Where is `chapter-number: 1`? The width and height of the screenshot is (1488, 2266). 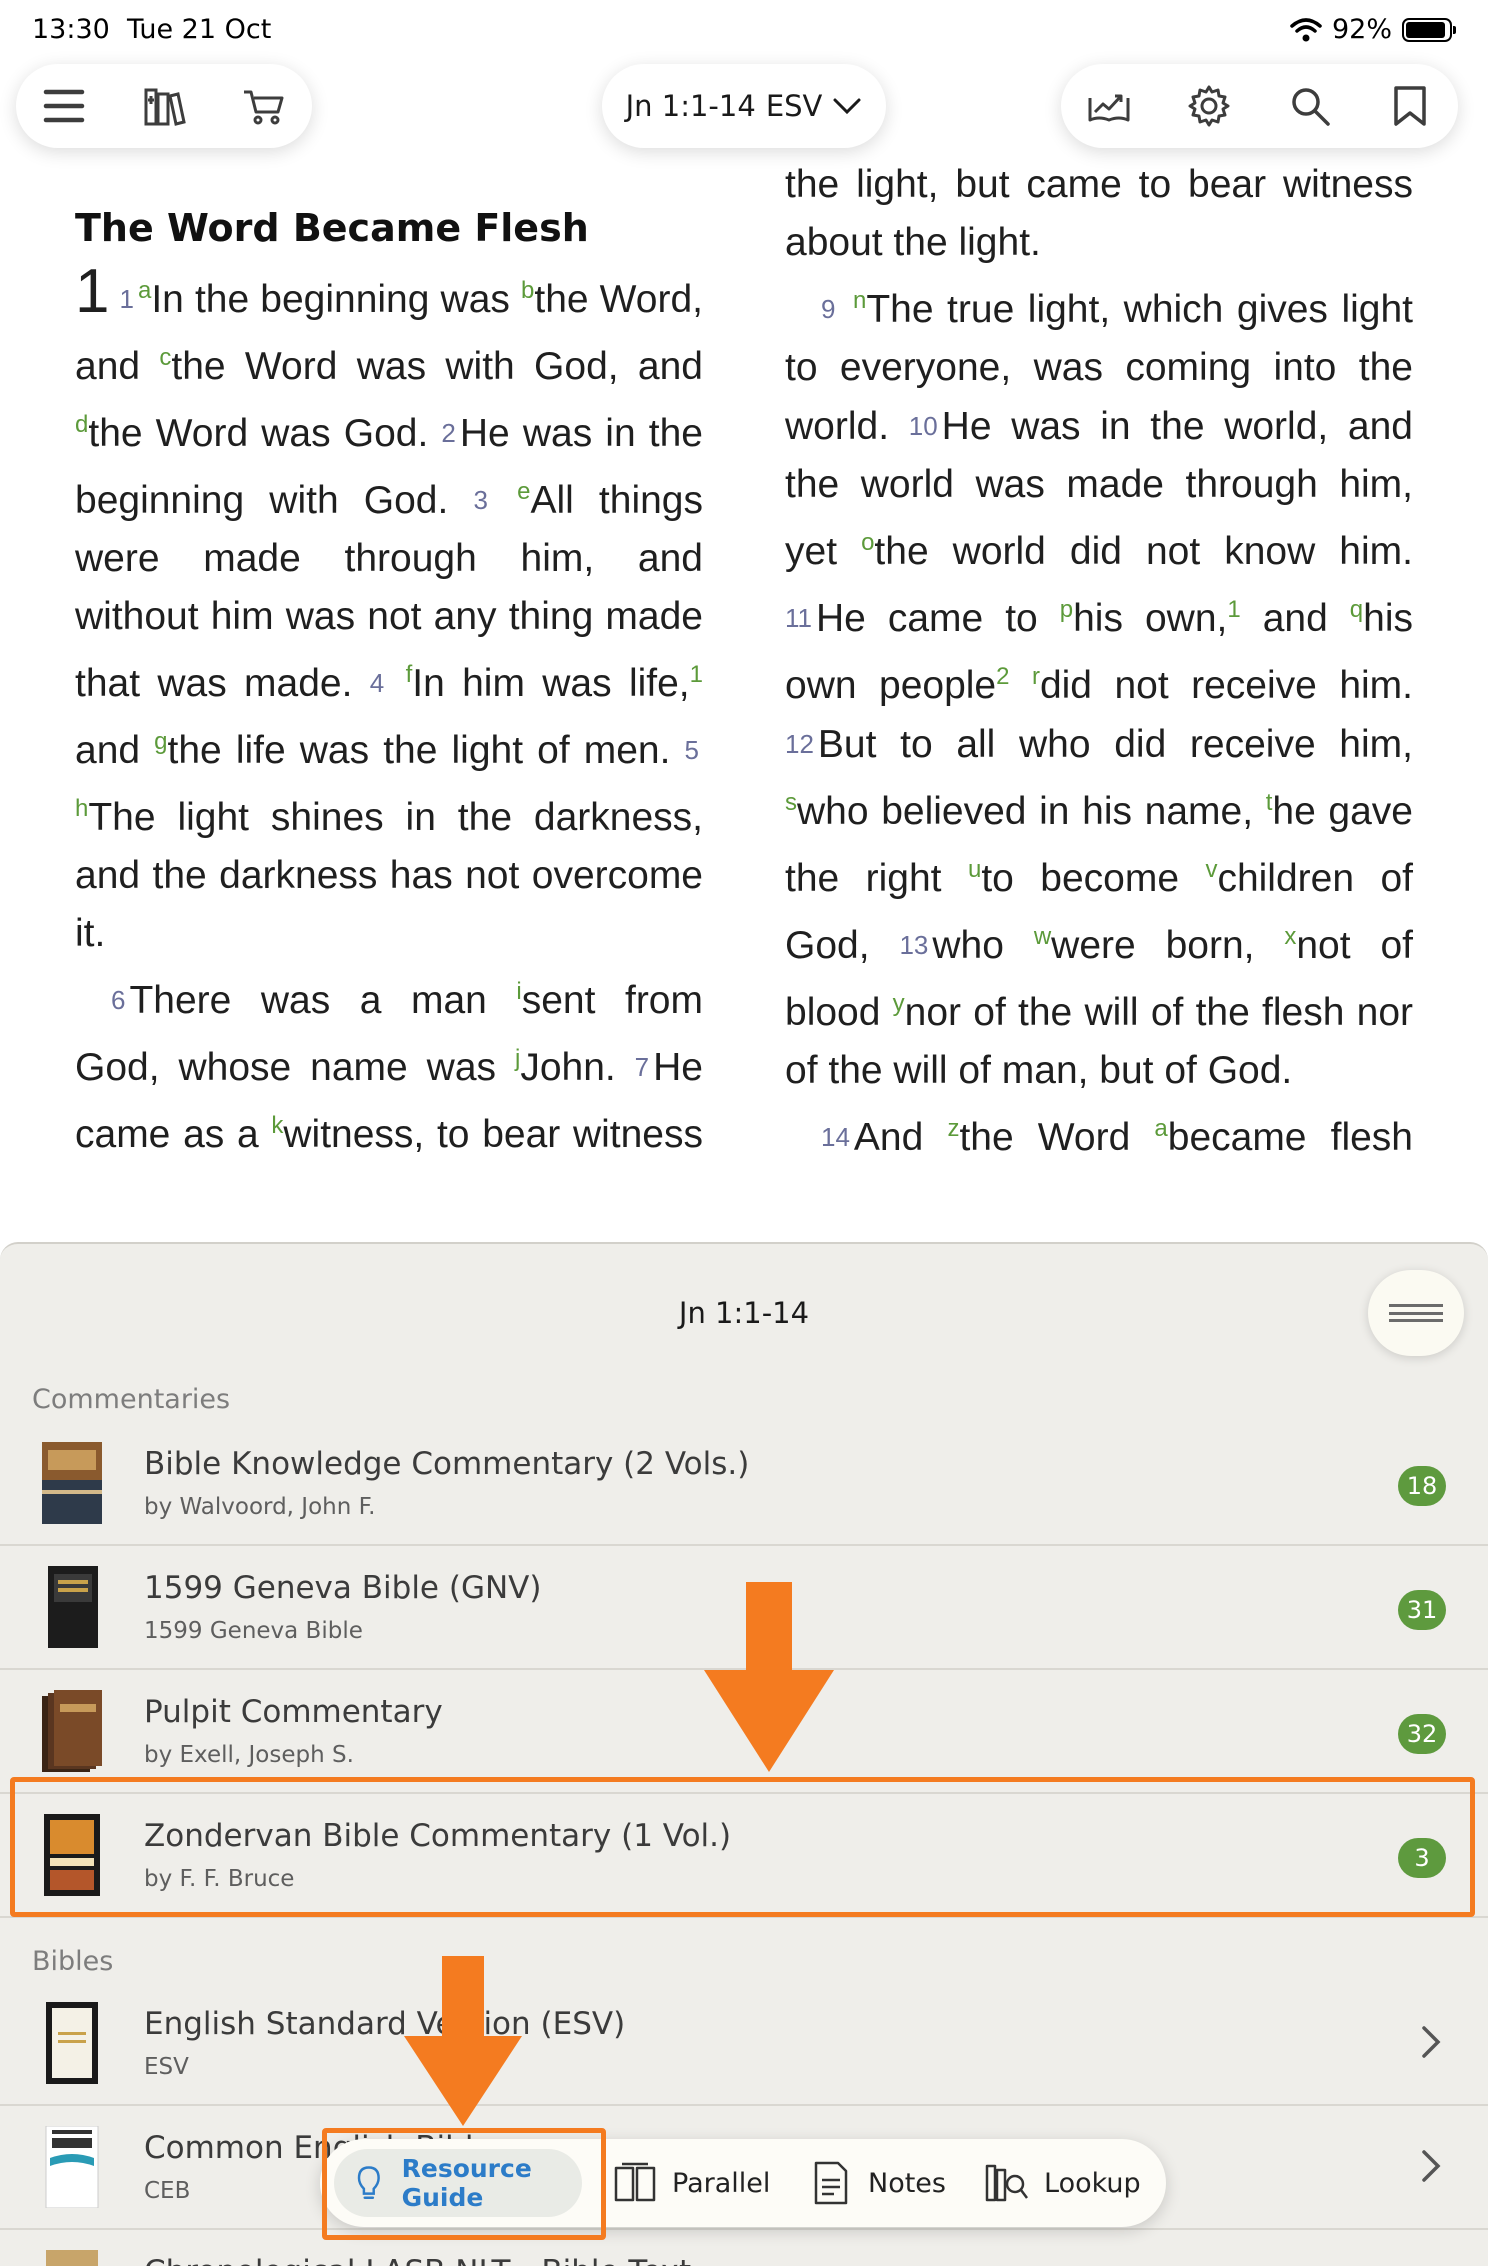
chapter-number: 1 is located at coordinates (92, 291).